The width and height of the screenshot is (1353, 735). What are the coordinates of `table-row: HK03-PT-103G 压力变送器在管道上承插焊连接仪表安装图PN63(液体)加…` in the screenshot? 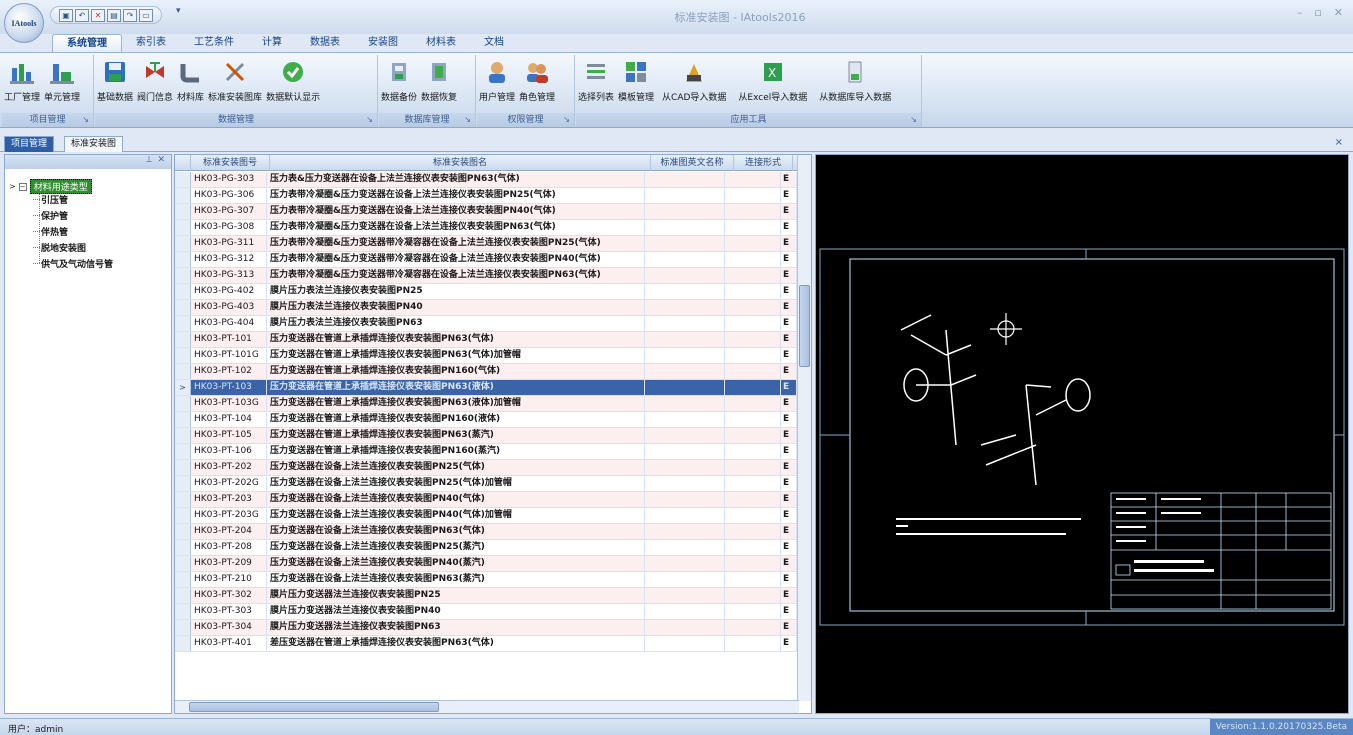 It's located at (486, 404).